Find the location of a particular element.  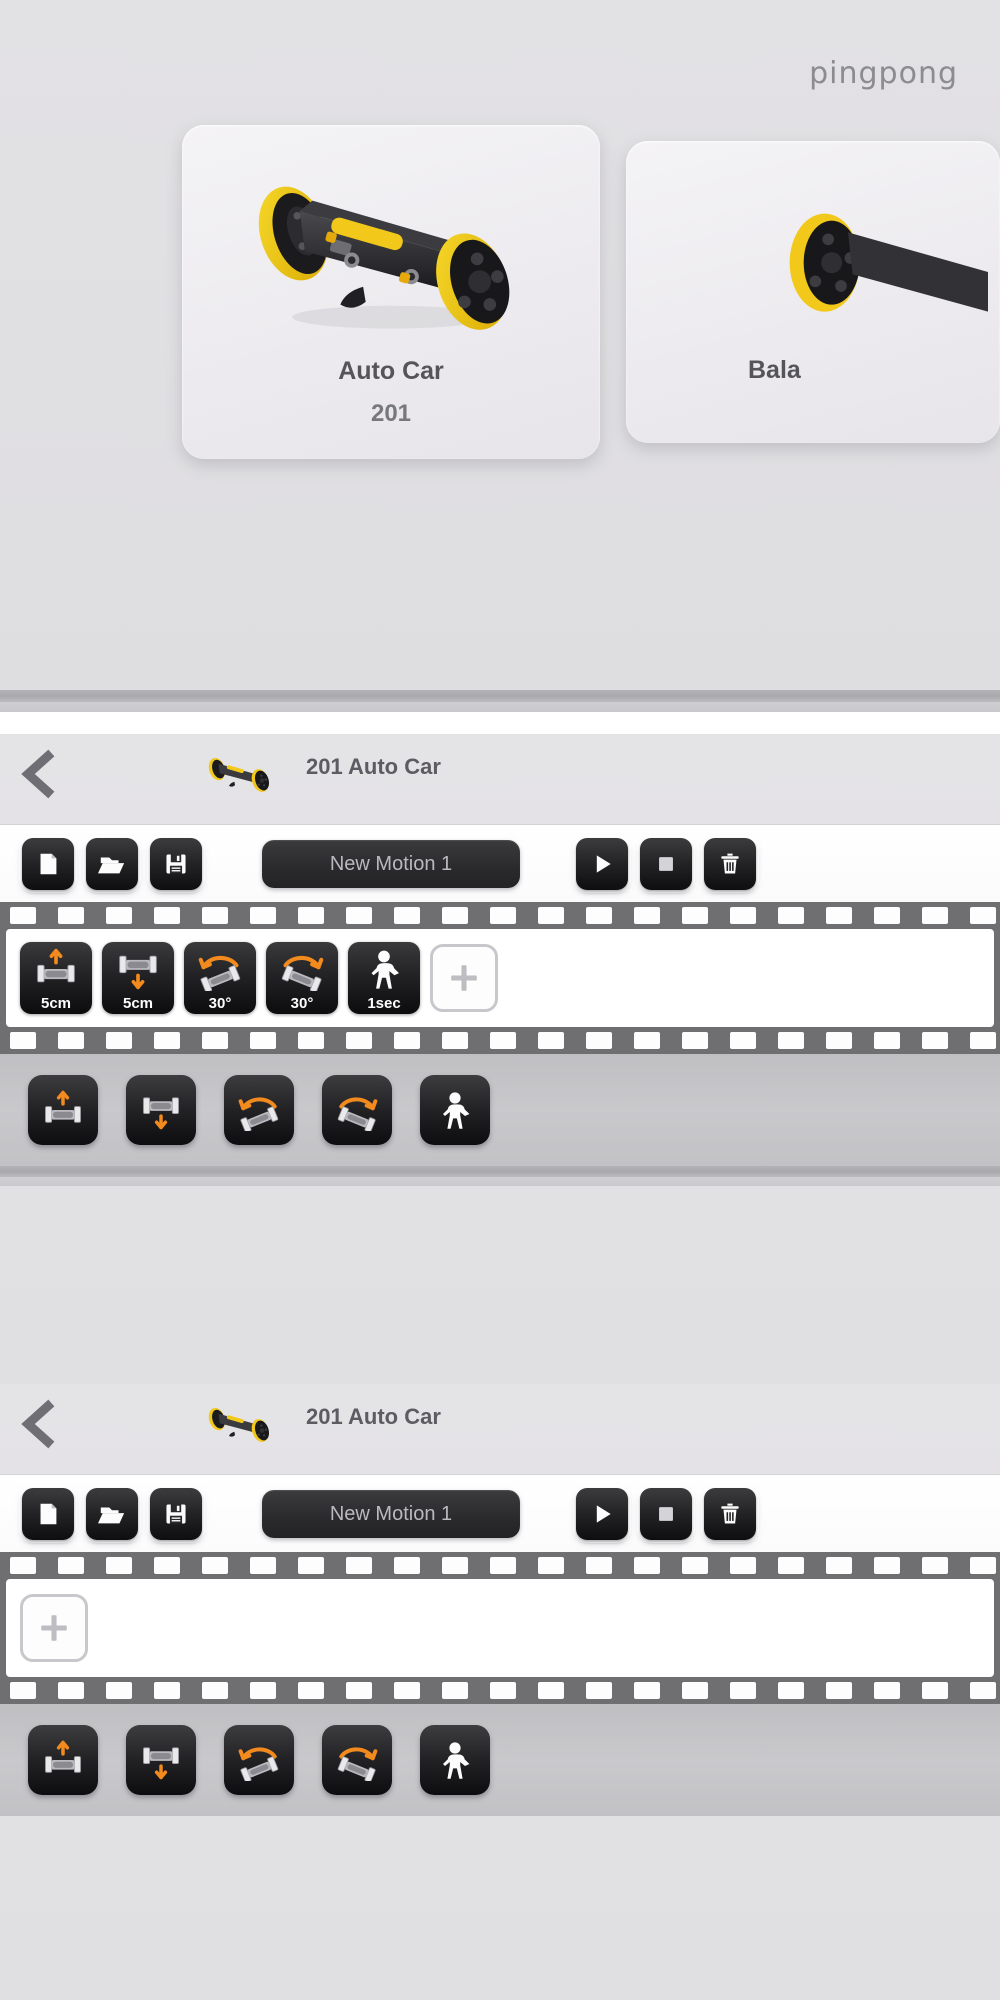

pingpong-logo: pingpong is located at coordinates (883, 73).